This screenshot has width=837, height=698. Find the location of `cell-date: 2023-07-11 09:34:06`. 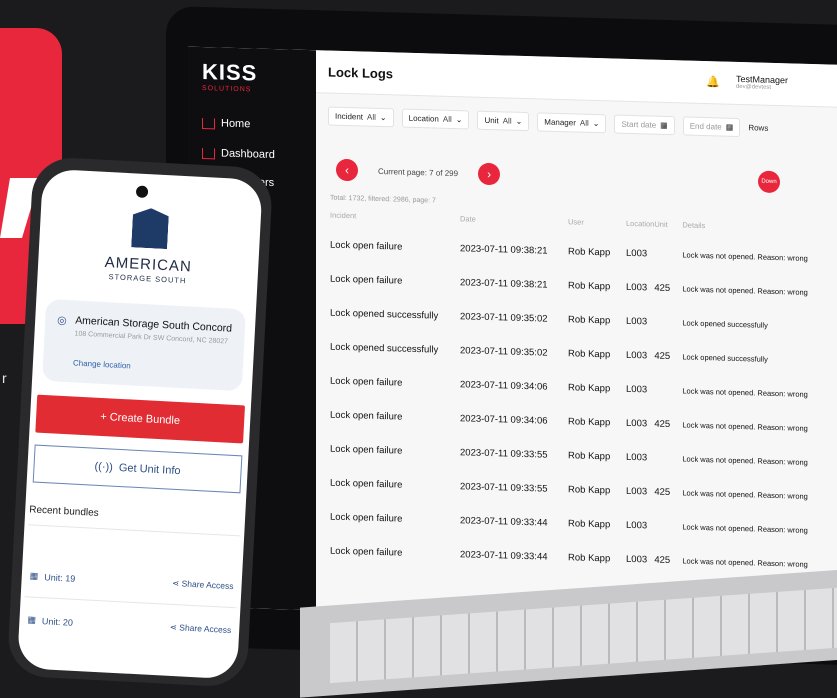

cell-date: 2023-07-11 09:34:06 is located at coordinates (504, 419).